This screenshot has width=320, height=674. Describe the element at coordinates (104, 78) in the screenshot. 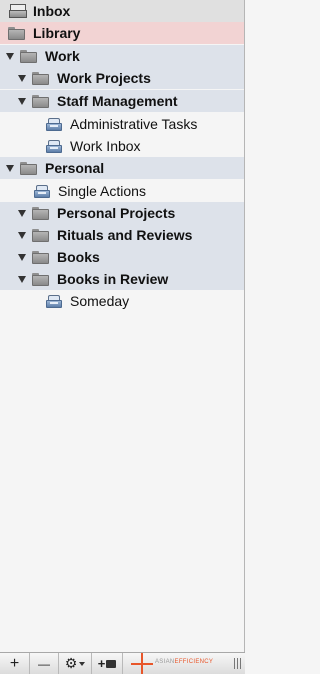

I see `sidebar-item-label: Work Projects` at that location.